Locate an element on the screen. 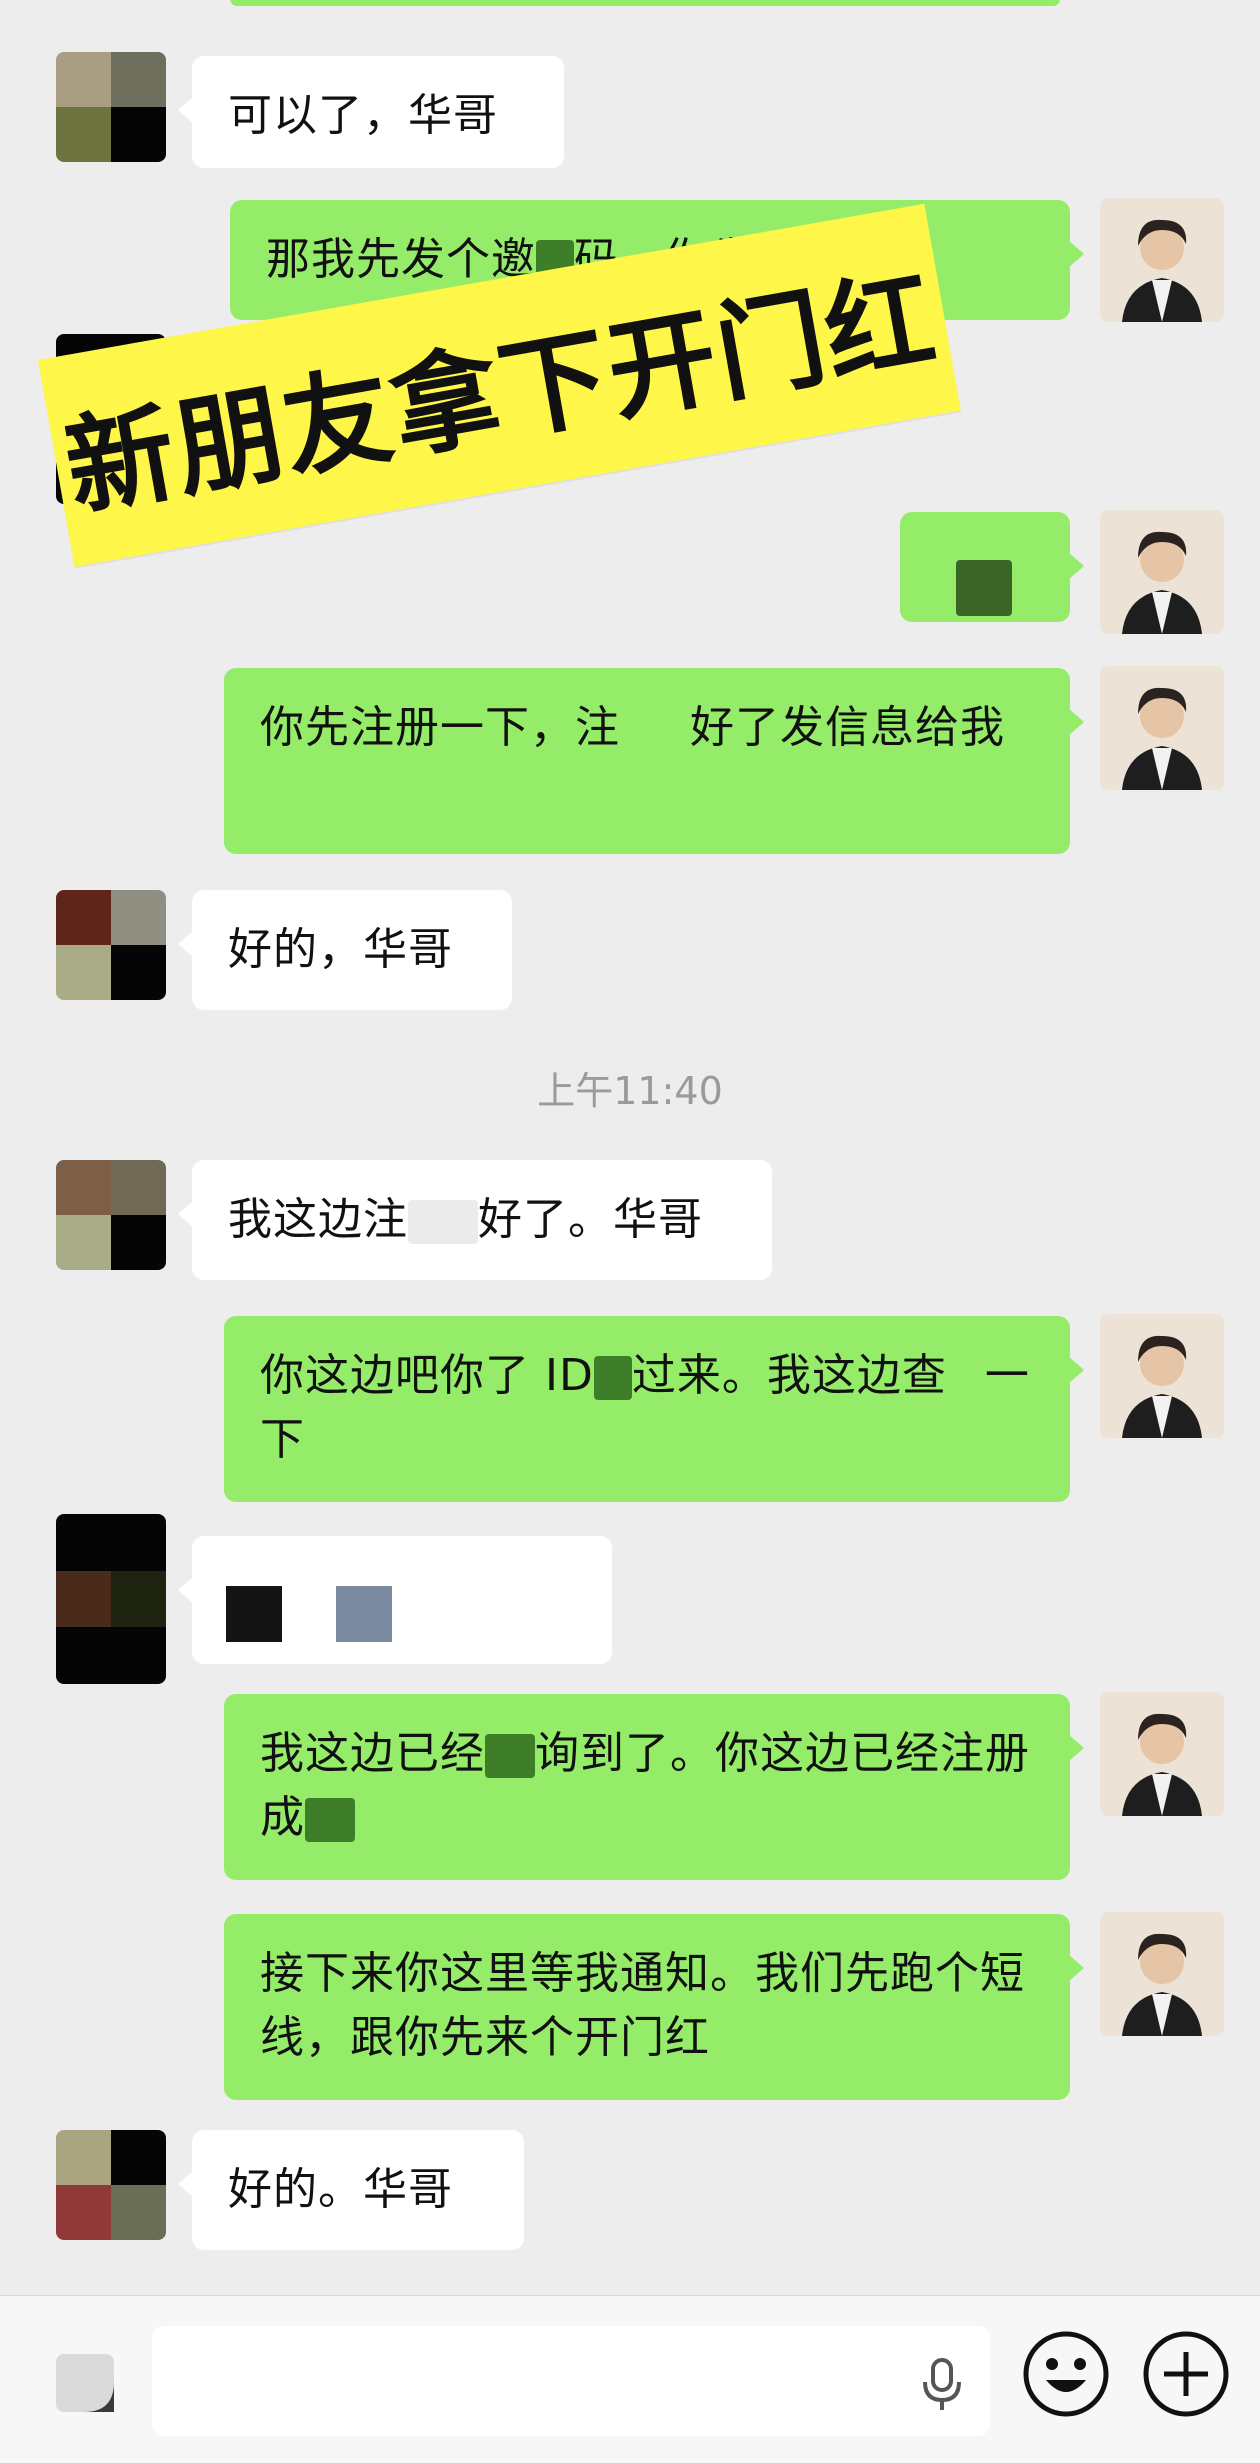 This screenshot has width=1260, height=2463. message-input-bar is located at coordinates (630, 2379).